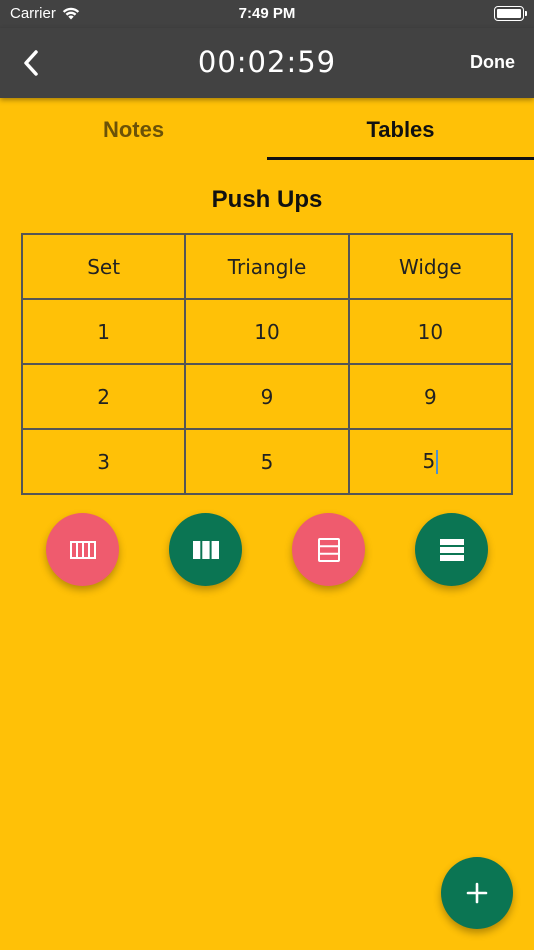 The height and width of the screenshot is (950, 534). What do you see at coordinates (430, 266) in the screenshot?
I see `table-header-cell: Widge` at bounding box center [430, 266].